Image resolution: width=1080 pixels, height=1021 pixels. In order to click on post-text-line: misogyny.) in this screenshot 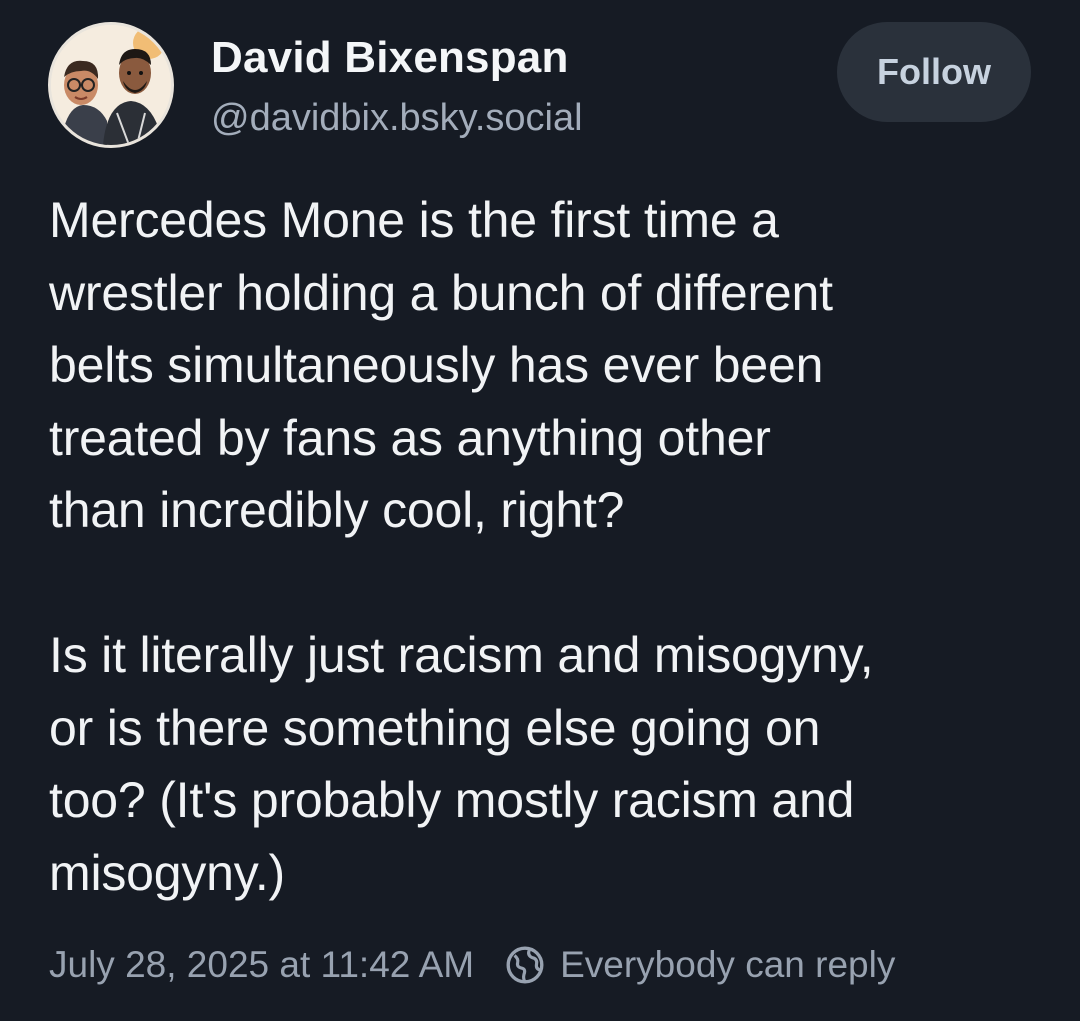, I will do `click(167, 872)`.